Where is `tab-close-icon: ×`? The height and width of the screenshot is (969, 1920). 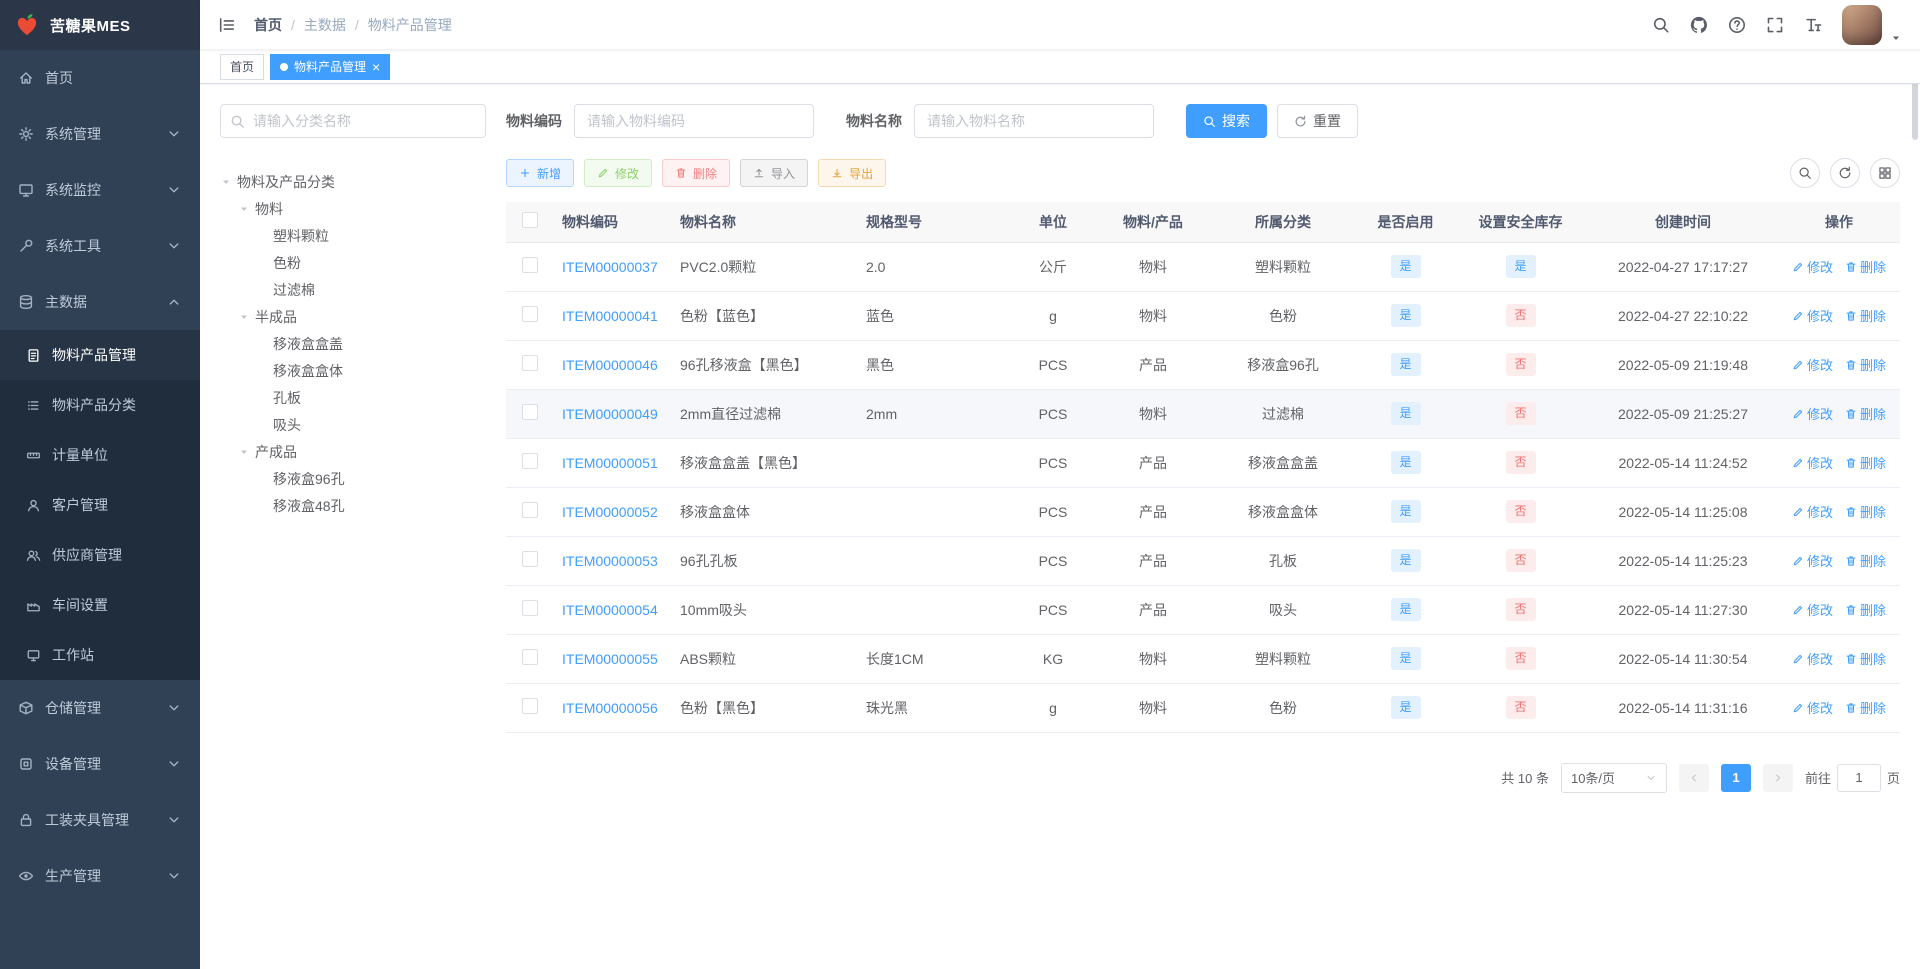
tab-close-icon: × is located at coordinates (376, 67).